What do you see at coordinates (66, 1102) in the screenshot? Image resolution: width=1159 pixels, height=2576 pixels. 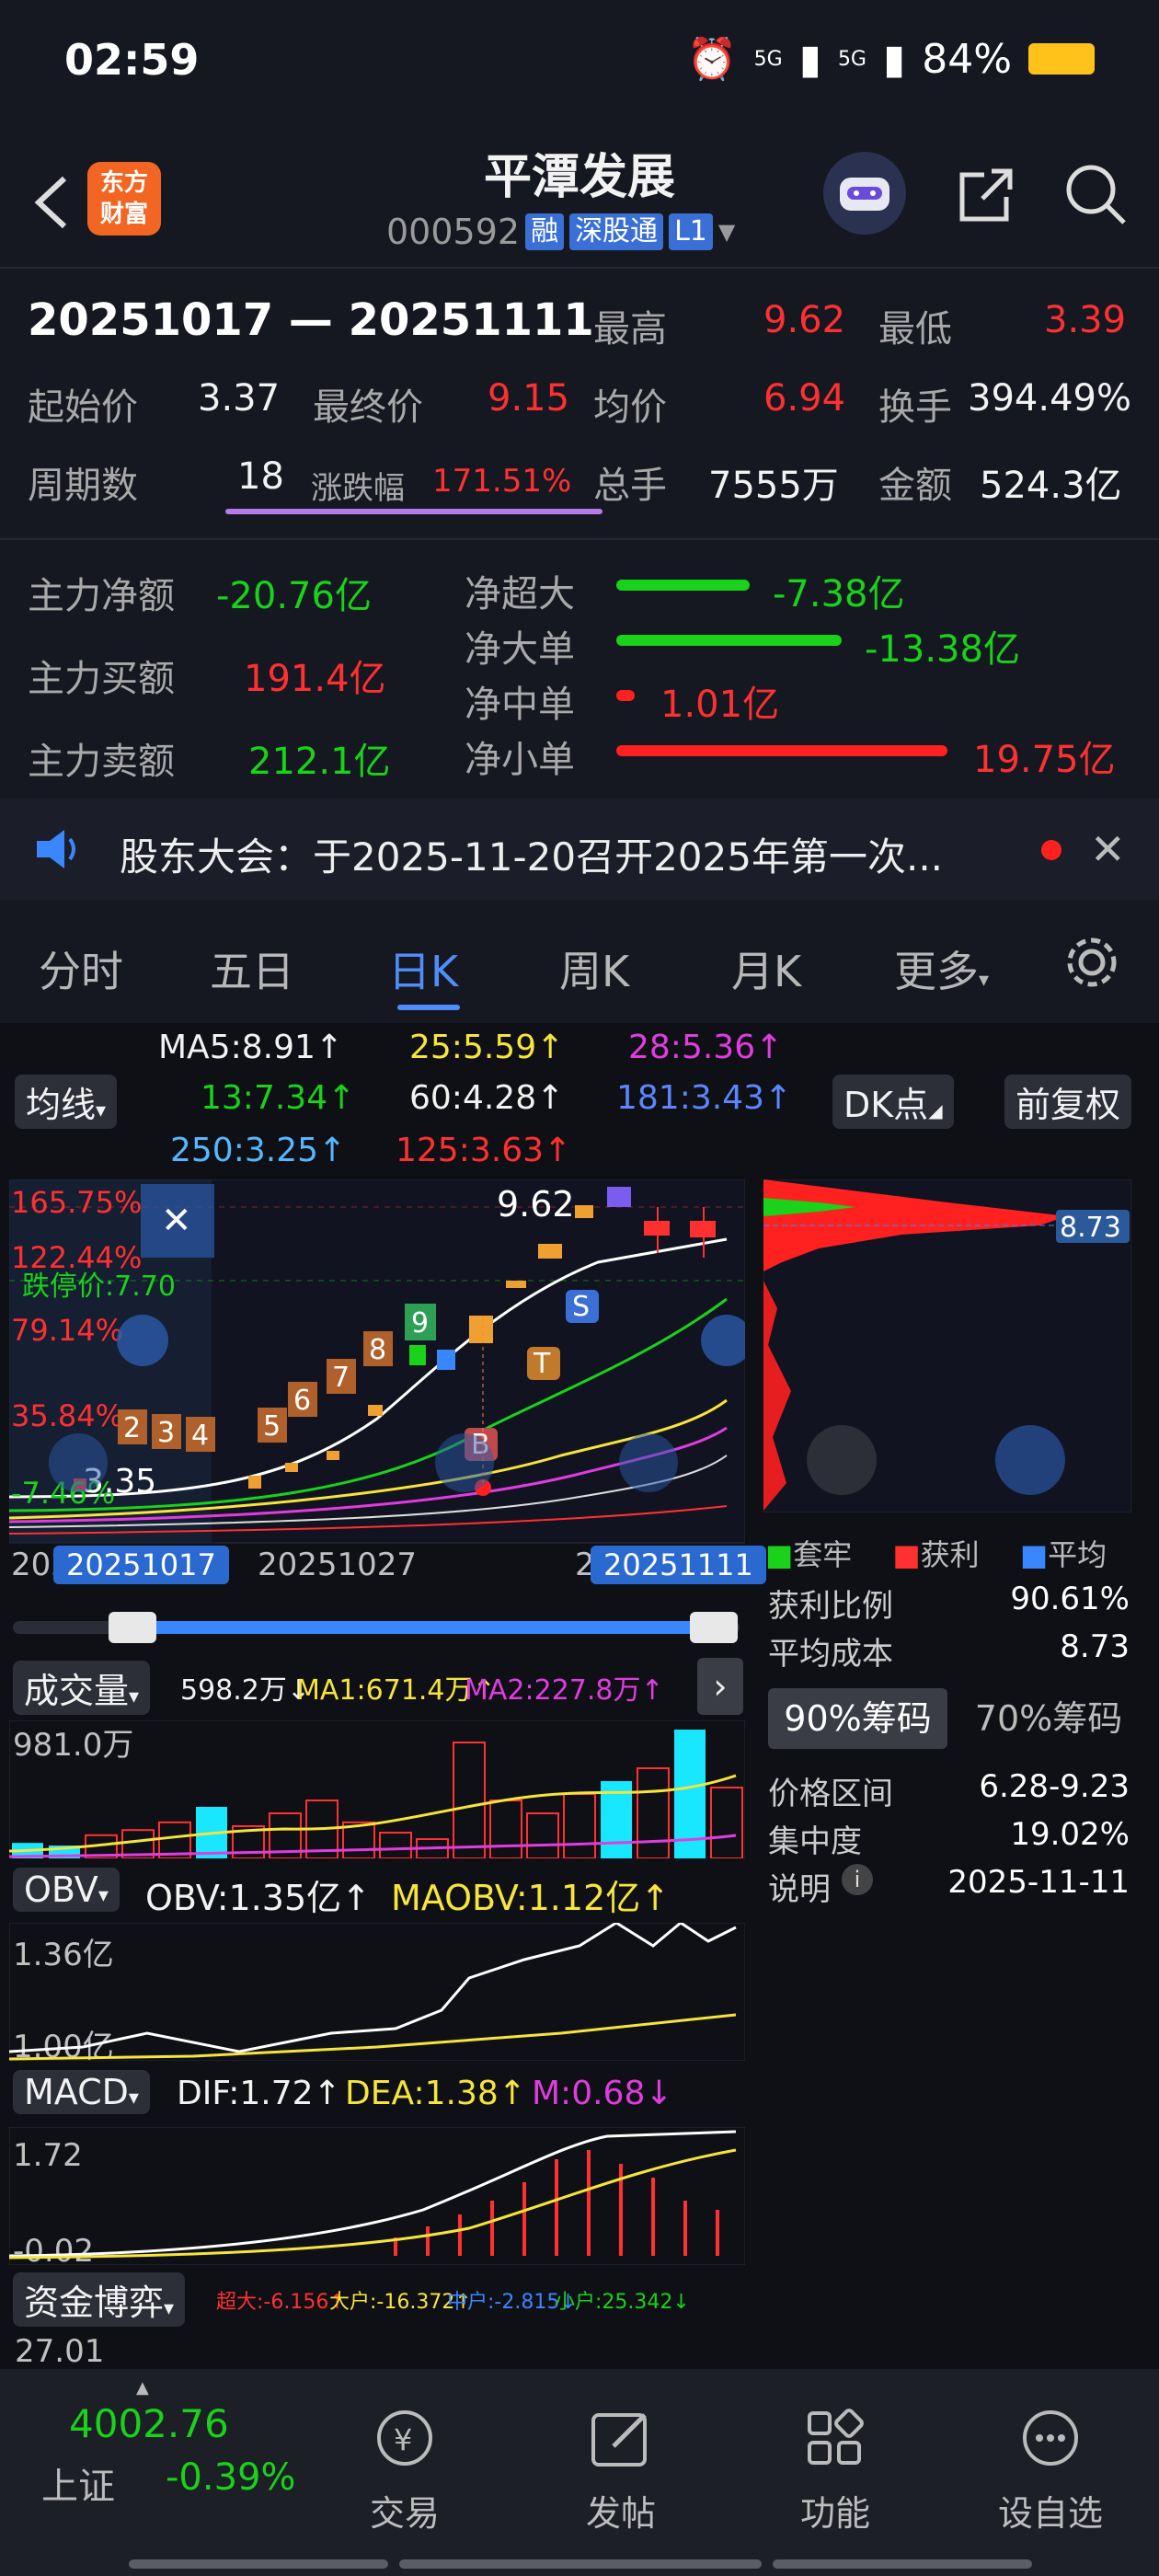 I see `ma-select-button: 均线▾` at bounding box center [66, 1102].